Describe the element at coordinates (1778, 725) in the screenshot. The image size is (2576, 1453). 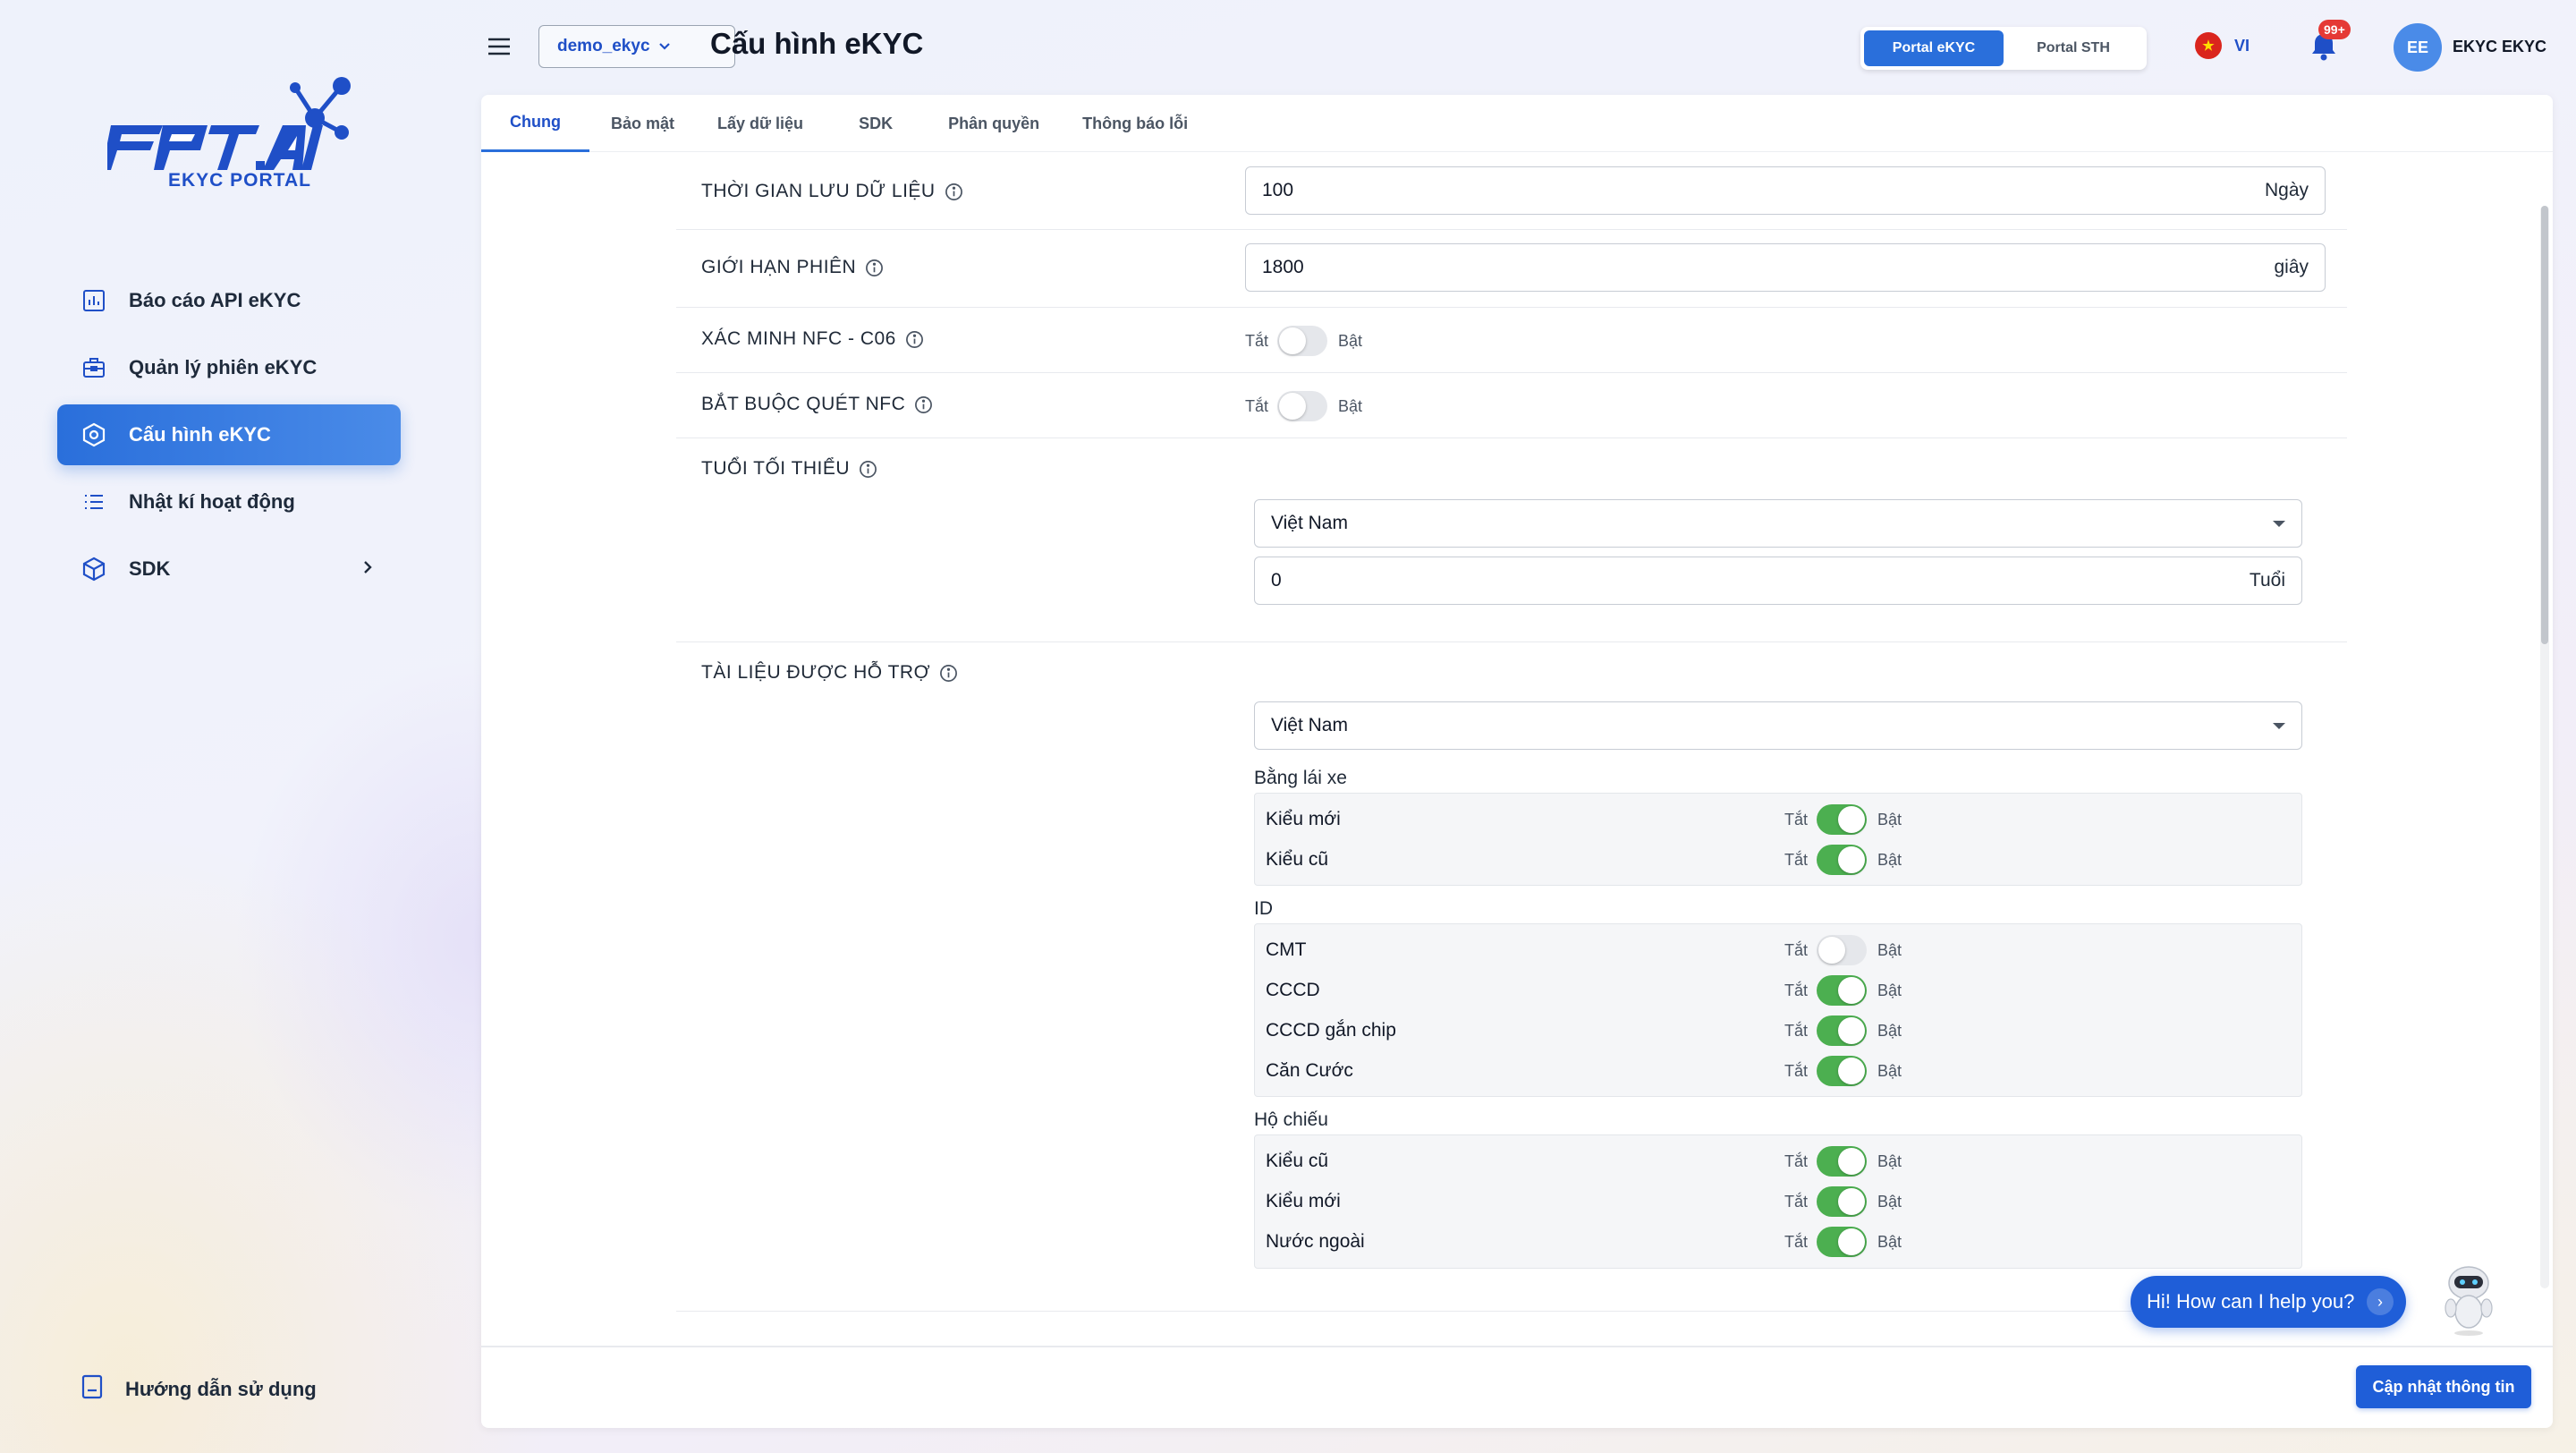
I see `documents-country-select: Việt Nam` at that location.